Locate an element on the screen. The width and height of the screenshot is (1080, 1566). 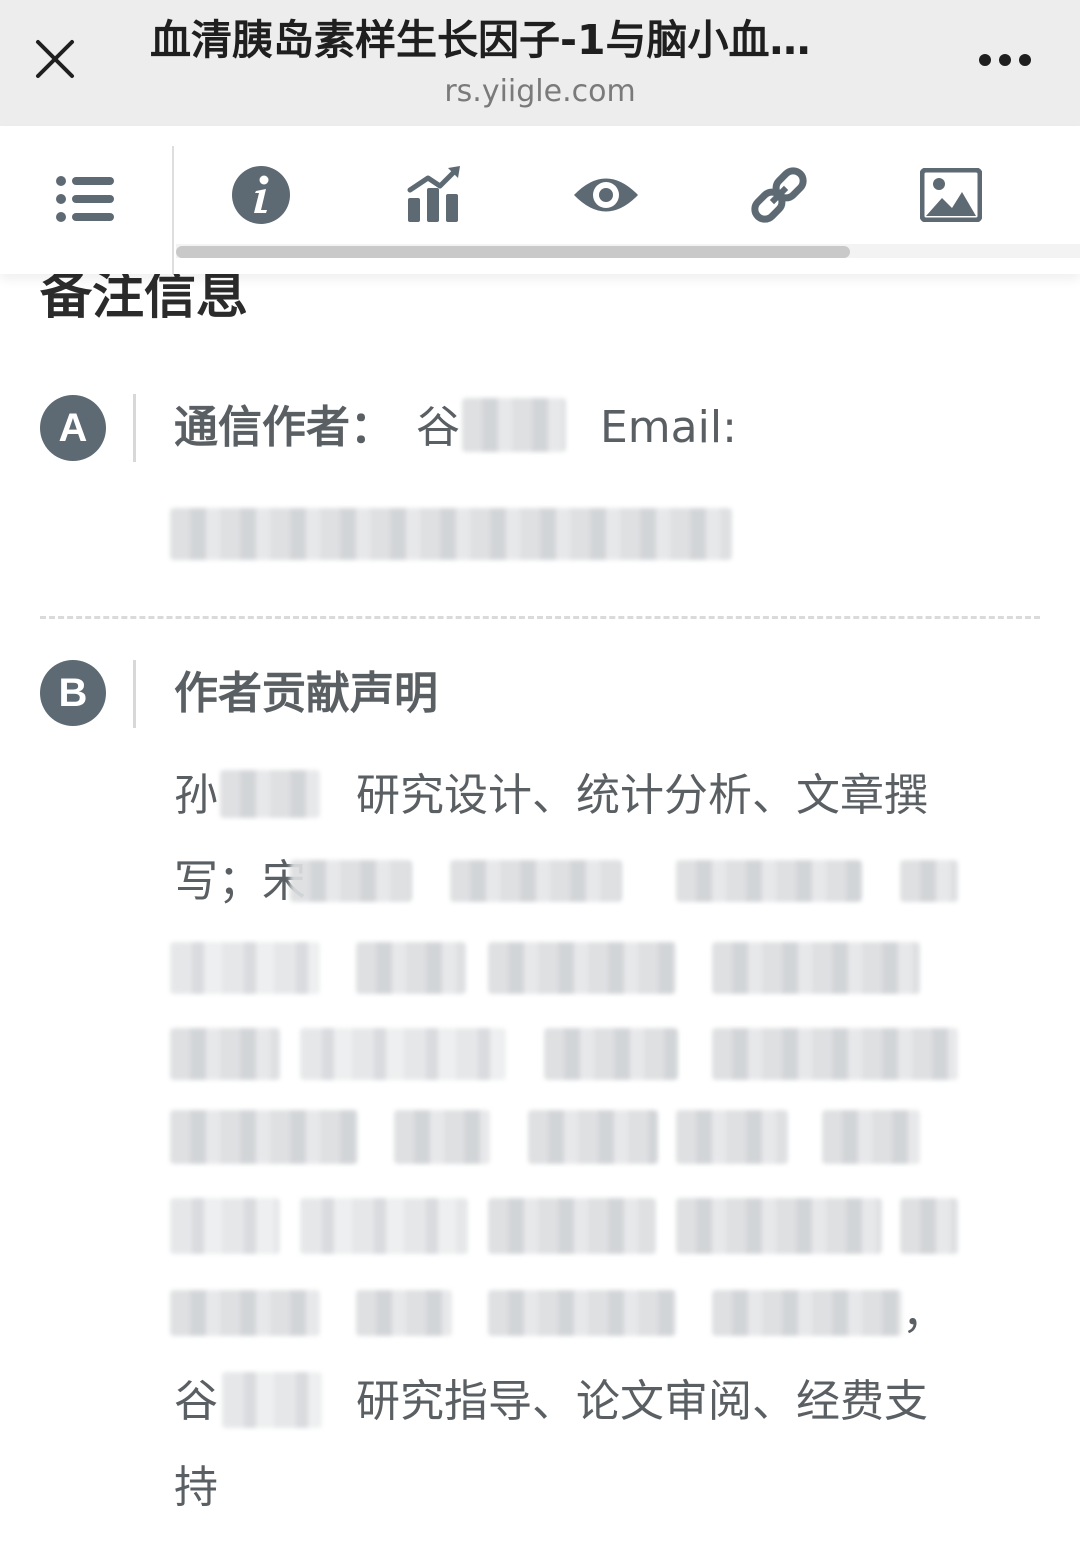
redacted-name-last is located at coordinates (272, 1400).